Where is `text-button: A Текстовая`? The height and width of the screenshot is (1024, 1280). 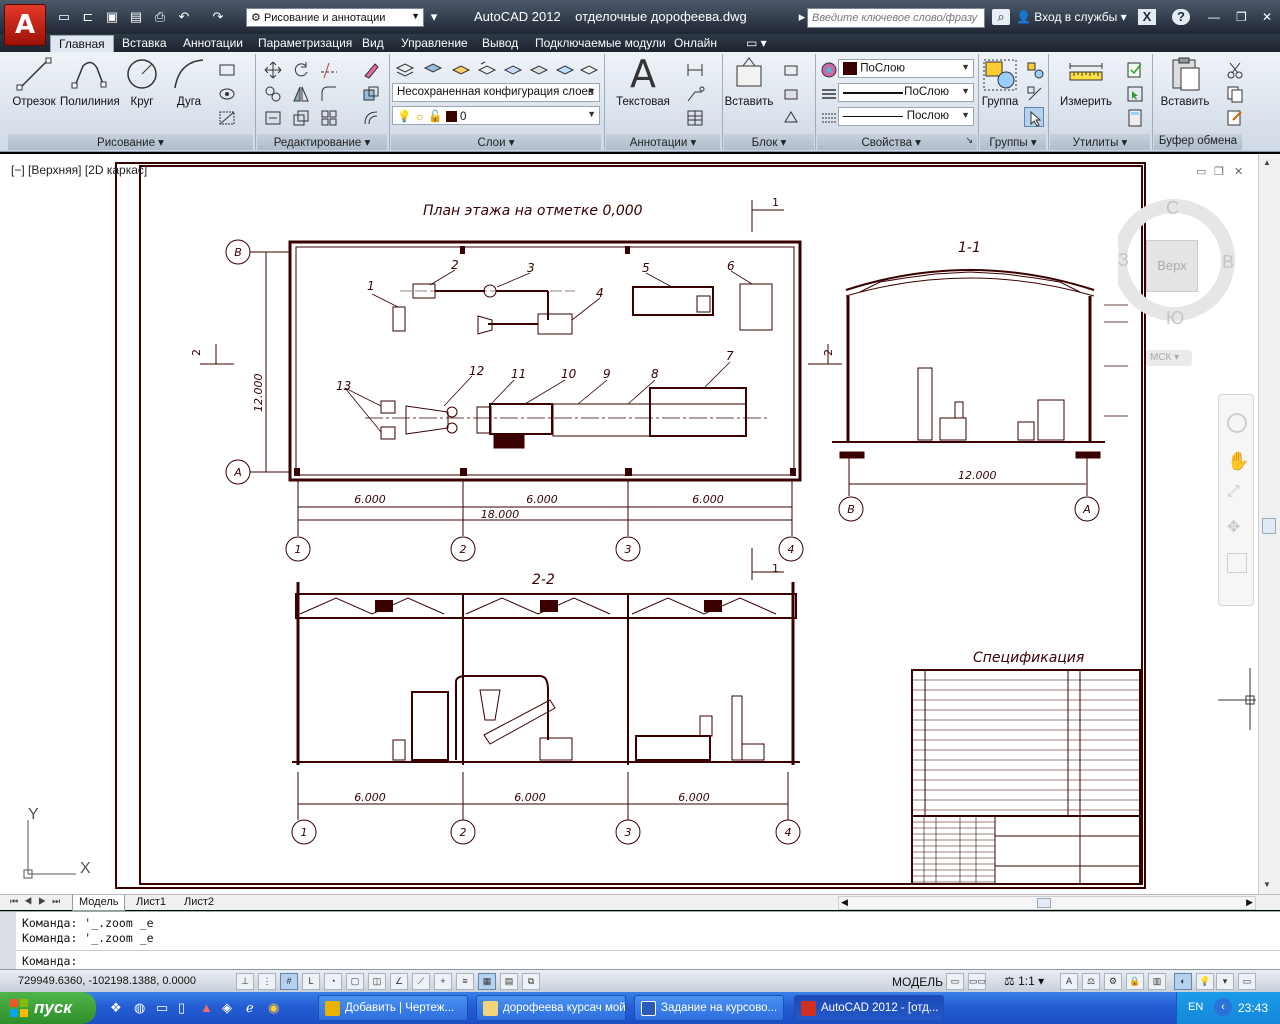 text-button: A Текстовая is located at coordinates (643, 81).